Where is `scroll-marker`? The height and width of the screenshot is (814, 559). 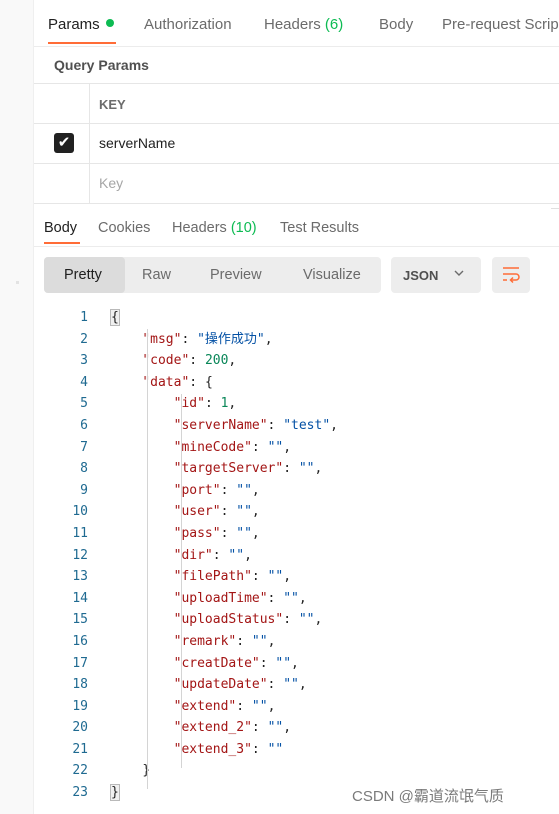 scroll-marker is located at coordinates (555, 208).